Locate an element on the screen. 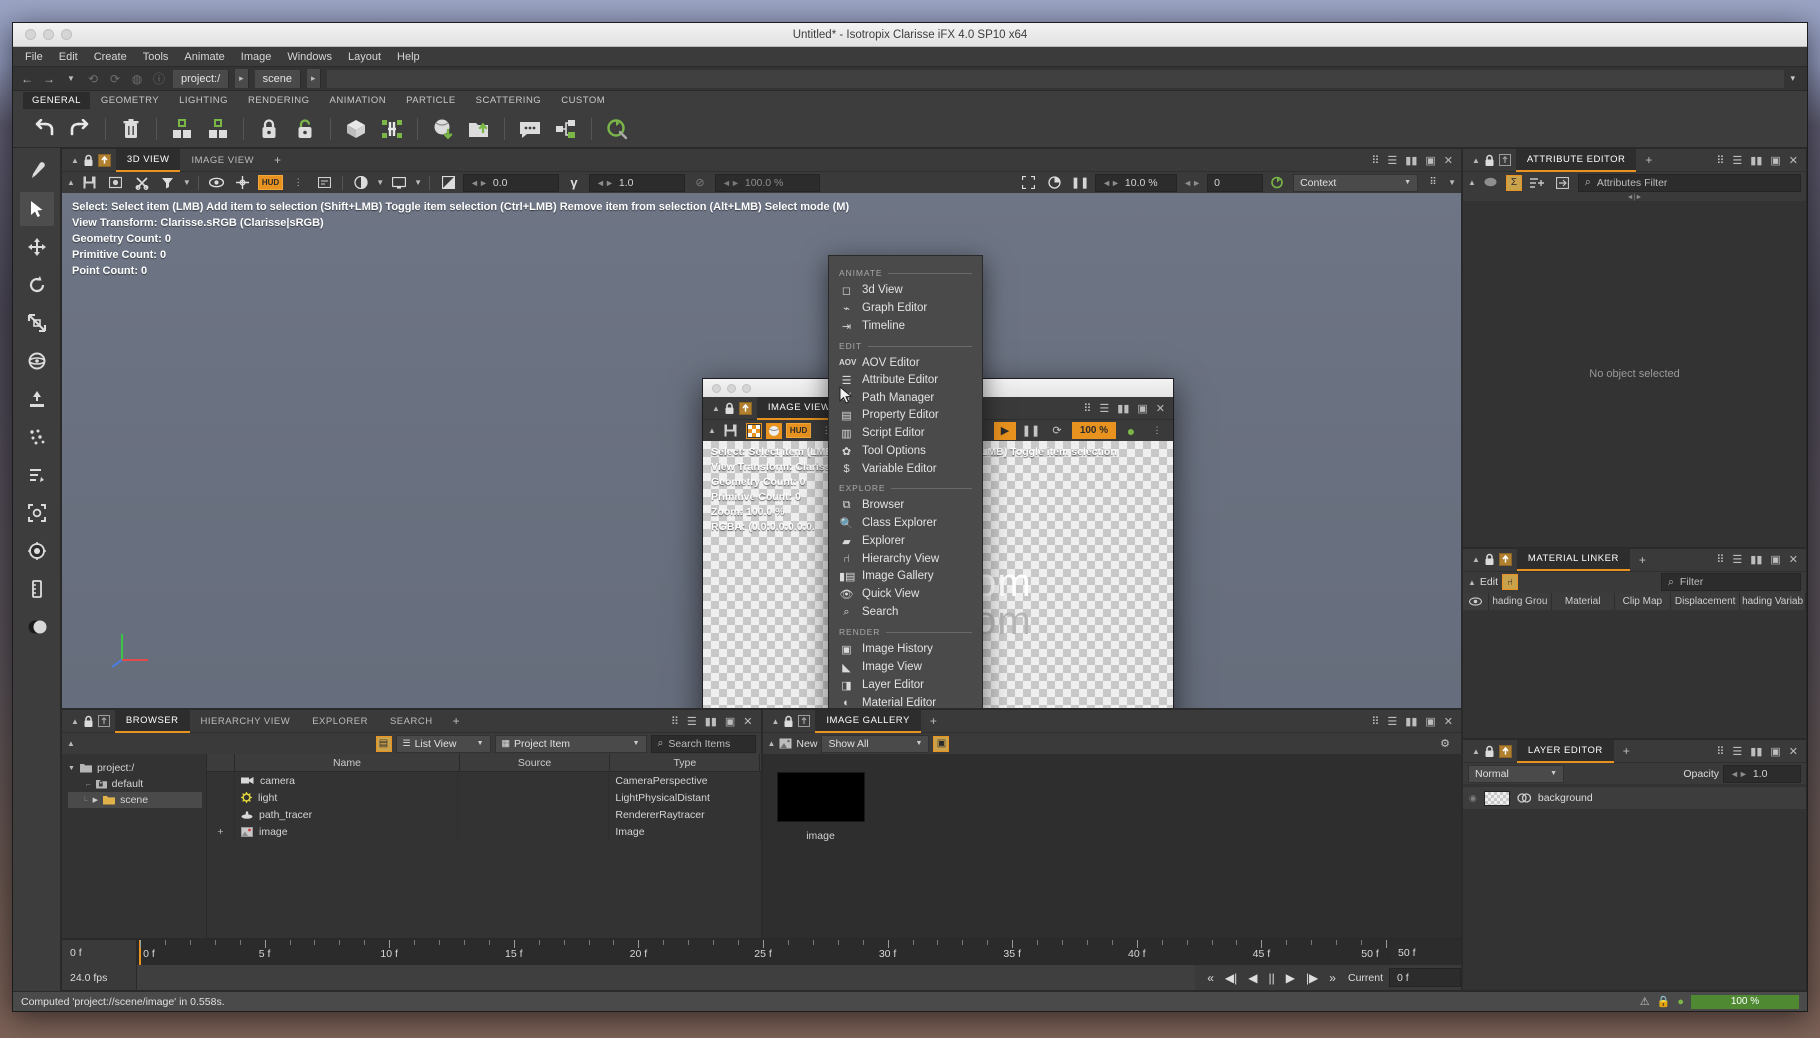 The image size is (1820, 1038). display-dropdown-icon: ▼ is located at coordinates (418, 182).